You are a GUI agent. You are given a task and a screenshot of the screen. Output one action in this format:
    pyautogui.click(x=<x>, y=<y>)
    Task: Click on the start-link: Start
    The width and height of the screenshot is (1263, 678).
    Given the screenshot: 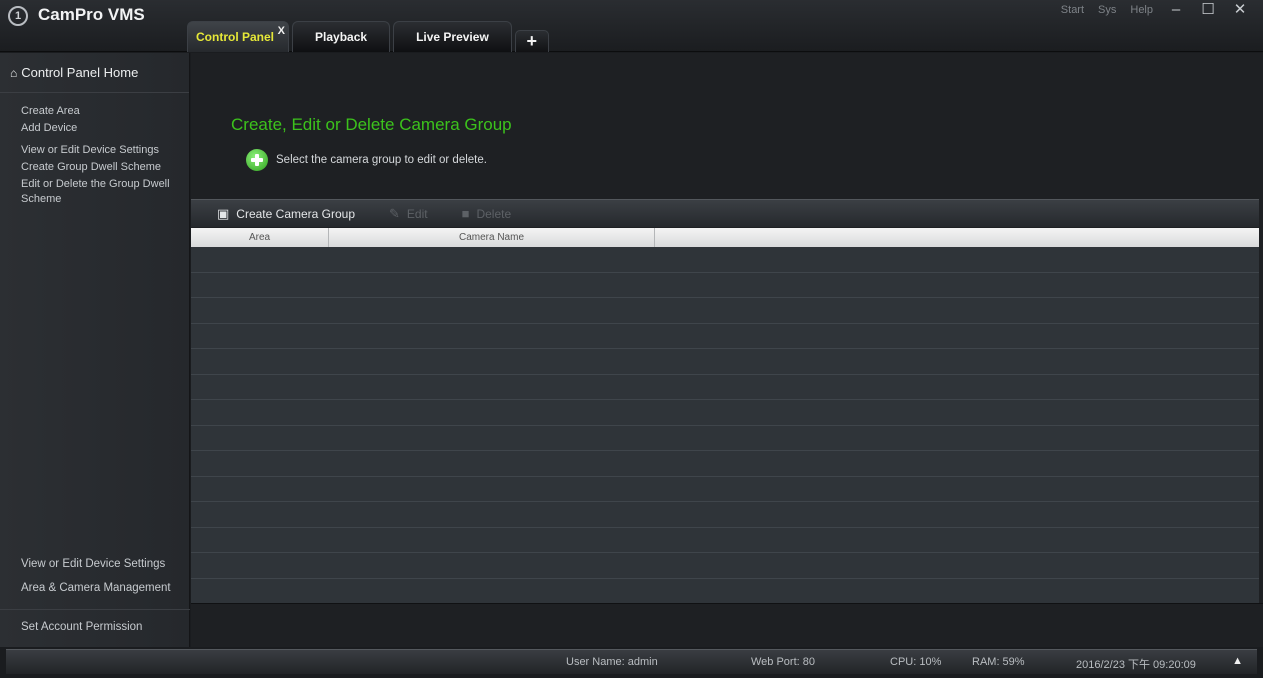 What is the action you would take?
    pyautogui.click(x=1072, y=10)
    